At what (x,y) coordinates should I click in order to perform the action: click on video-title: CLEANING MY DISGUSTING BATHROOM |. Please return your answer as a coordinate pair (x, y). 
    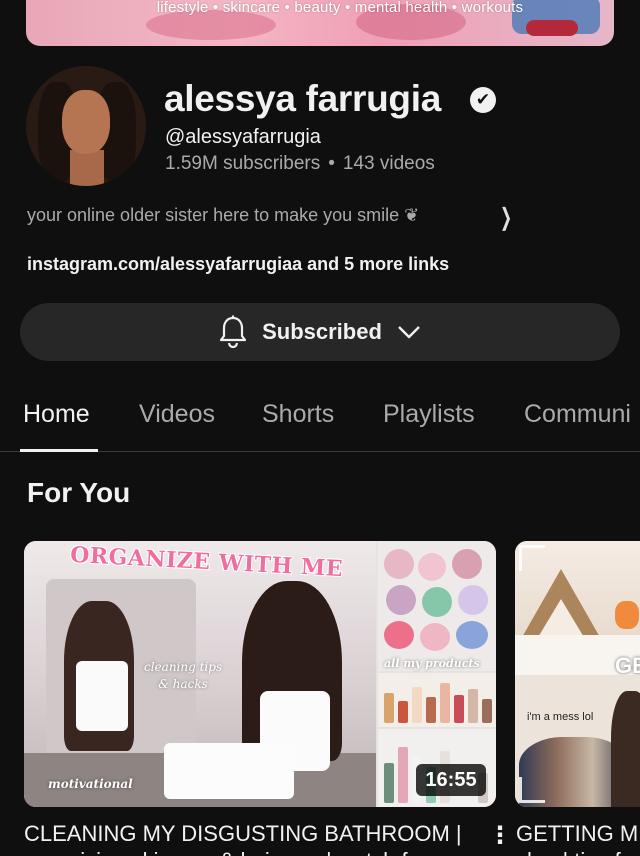
    Looking at the image, I should click on (243, 834).